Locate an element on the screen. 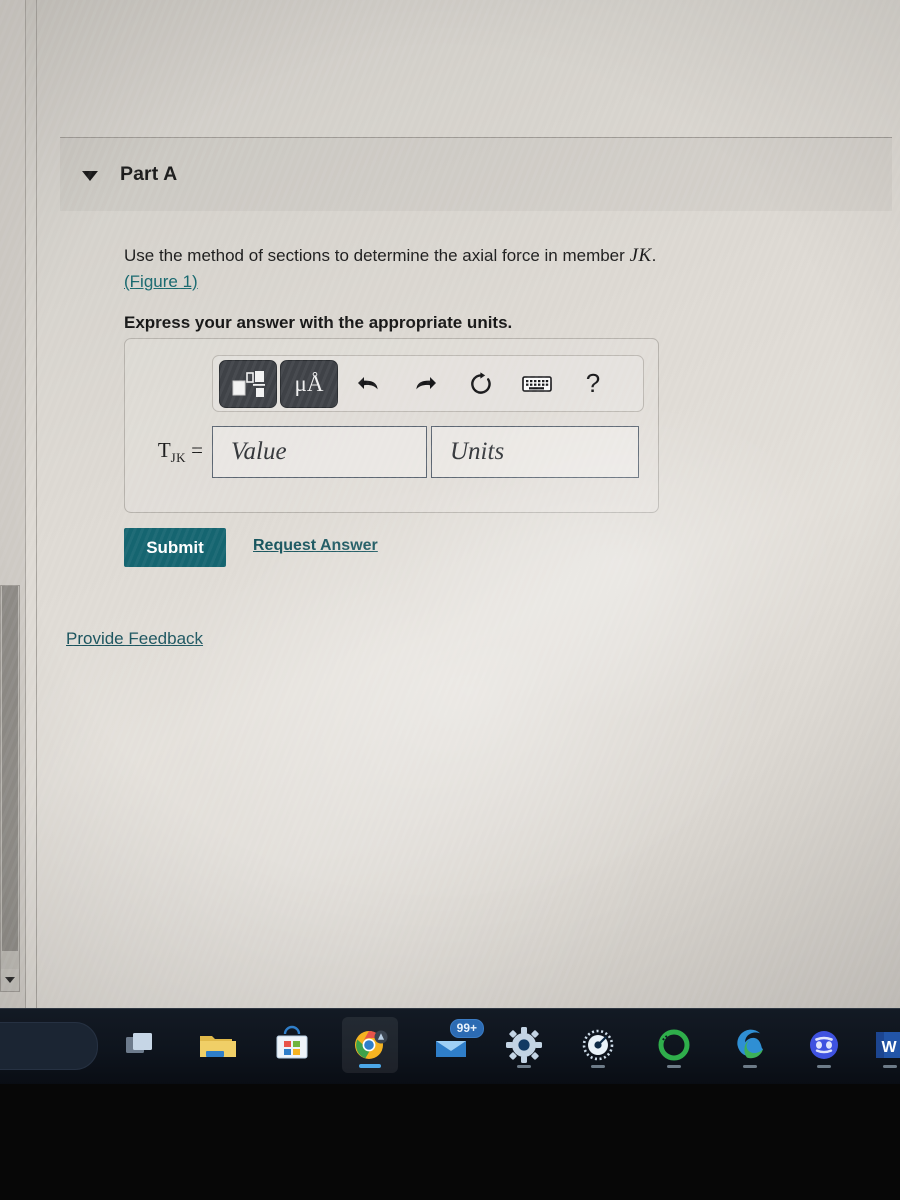 The height and width of the screenshot is (1200, 900). answer-label-subscript: JK is located at coordinates (178, 458).